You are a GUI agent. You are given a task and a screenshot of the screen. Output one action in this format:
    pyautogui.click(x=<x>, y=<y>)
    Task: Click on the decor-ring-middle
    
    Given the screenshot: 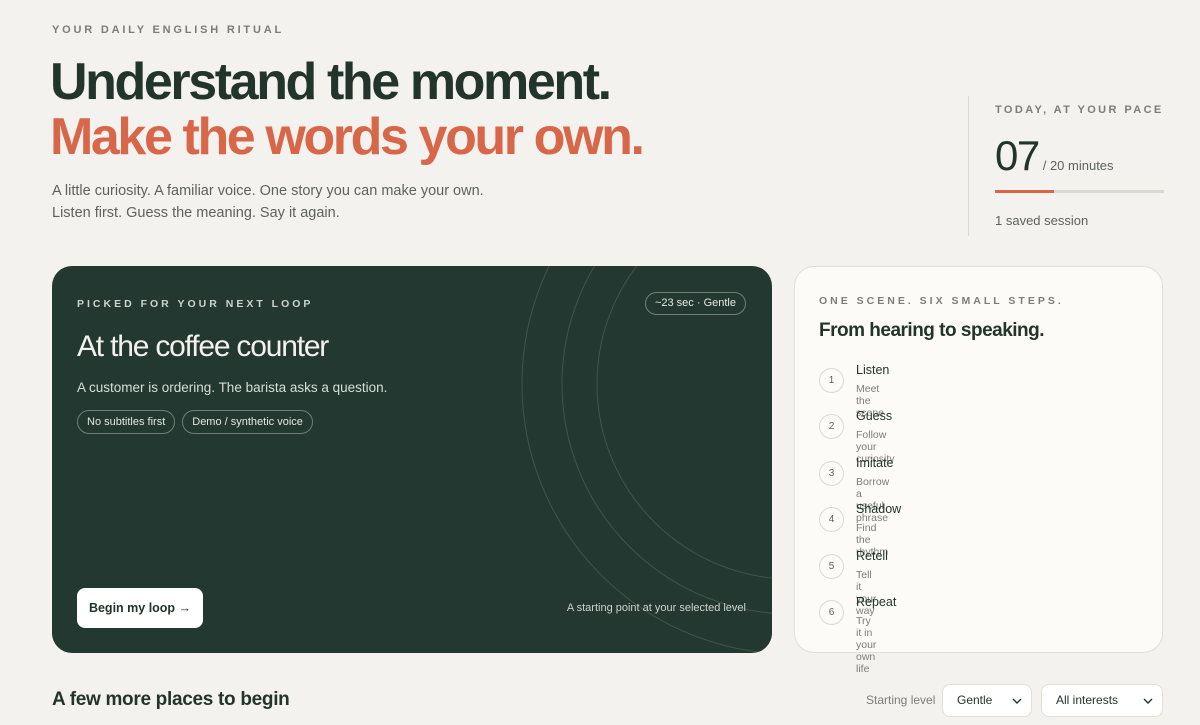 What is the action you would take?
    pyautogui.click(x=666, y=440)
    